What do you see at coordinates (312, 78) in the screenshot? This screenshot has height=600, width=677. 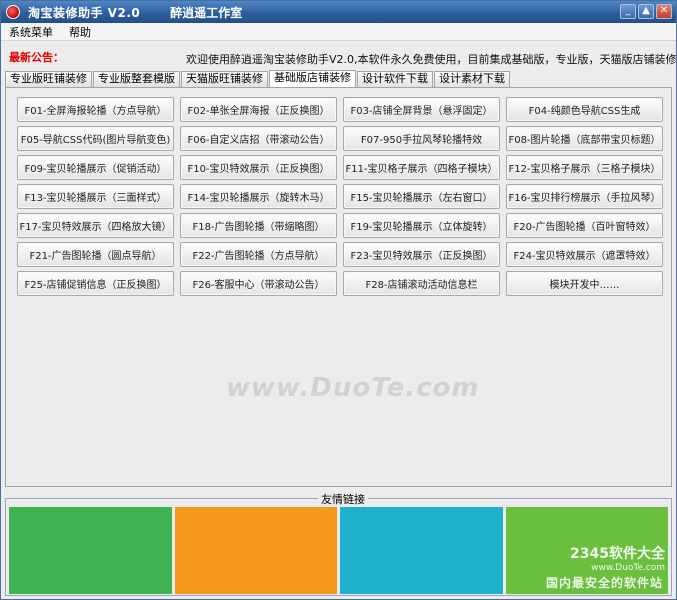 I see `tab-4: 基础版店铺装修` at bounding box center [312, 78].